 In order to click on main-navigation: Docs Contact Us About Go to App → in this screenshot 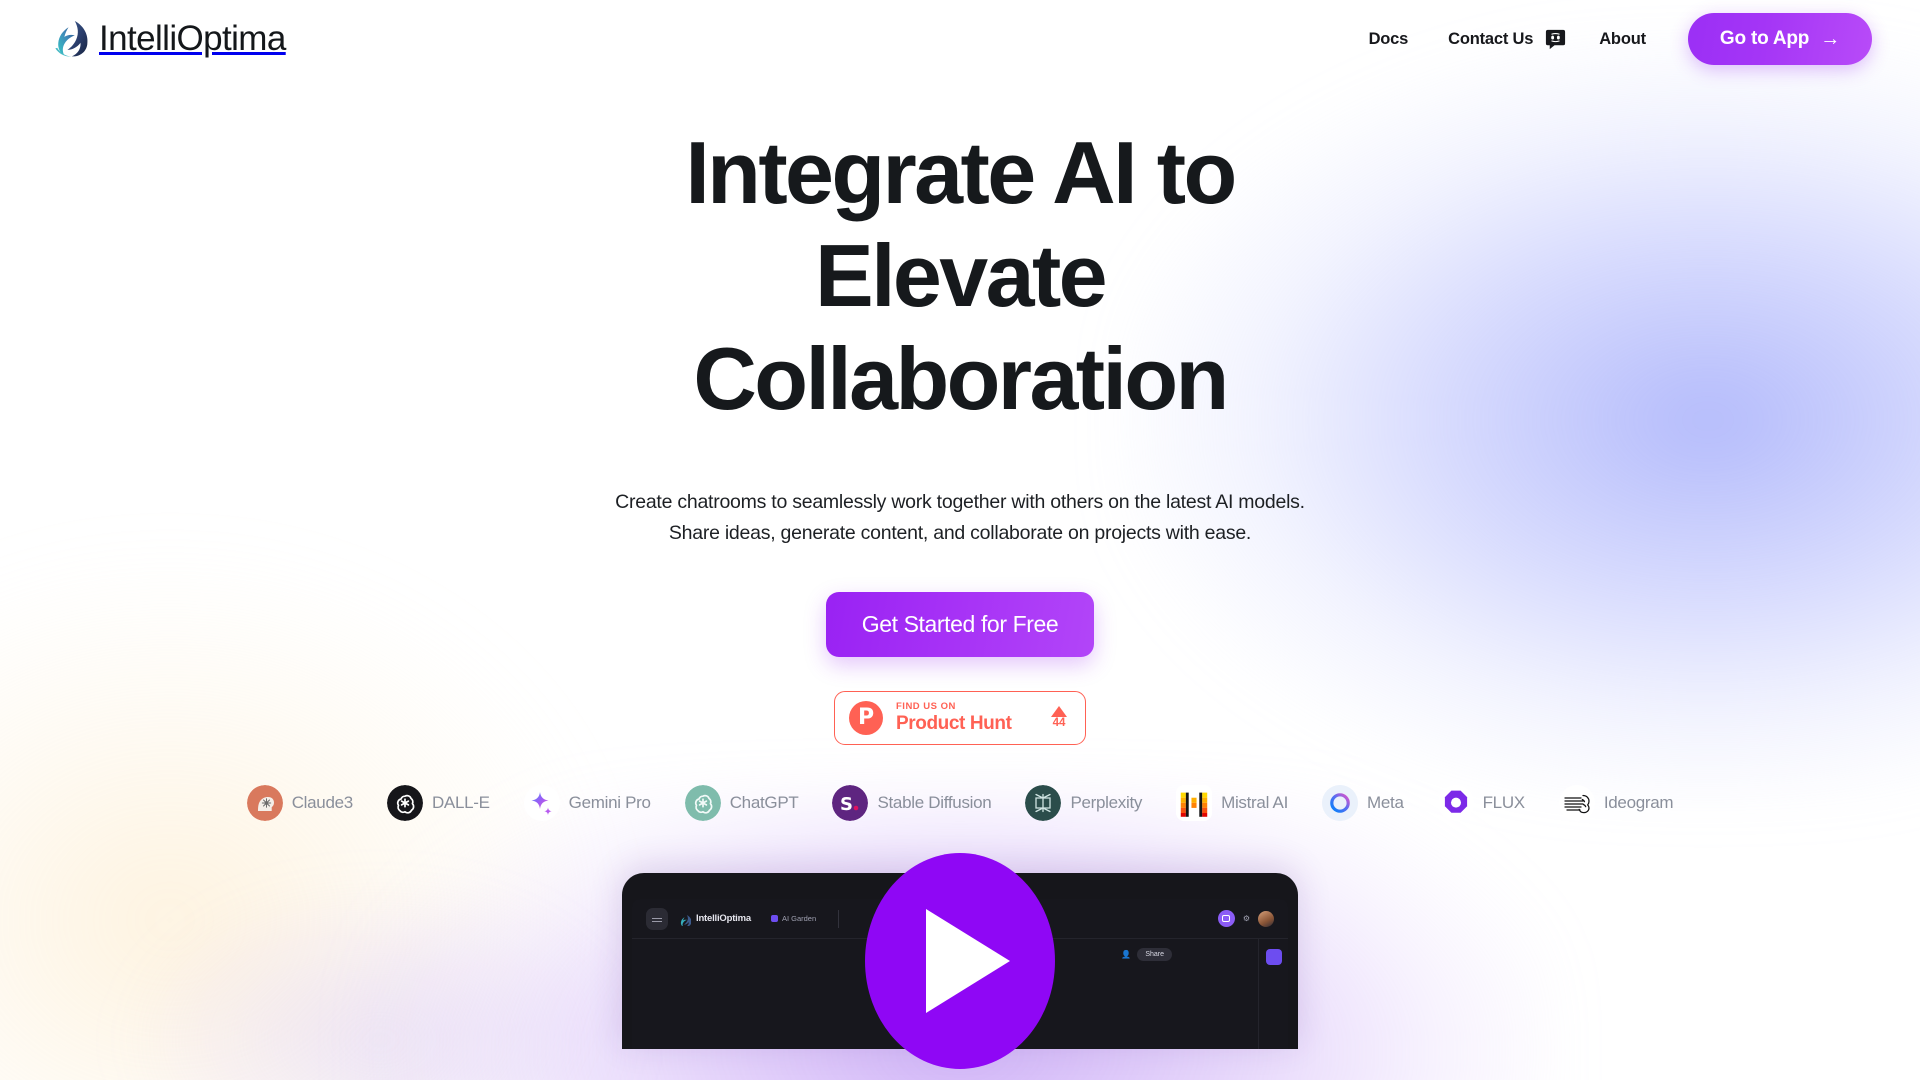, I will do `click(1610, 39)`.